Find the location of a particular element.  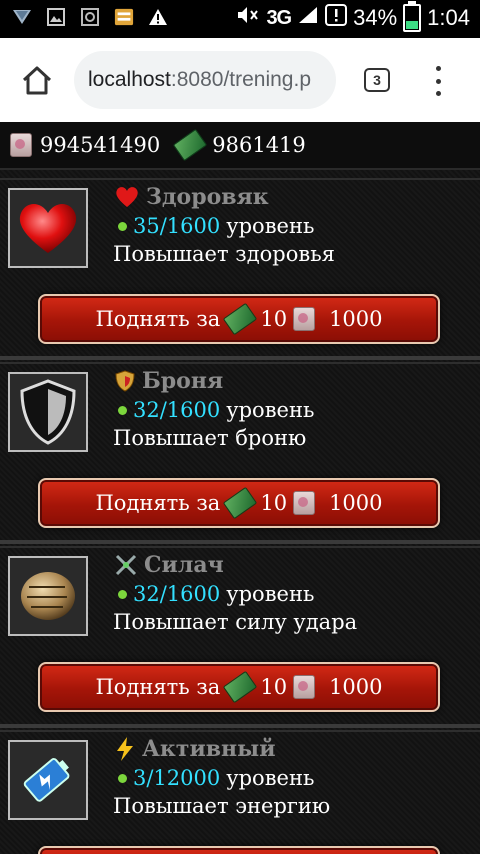

skill-title: Броня is located at coordinates (168, 381).